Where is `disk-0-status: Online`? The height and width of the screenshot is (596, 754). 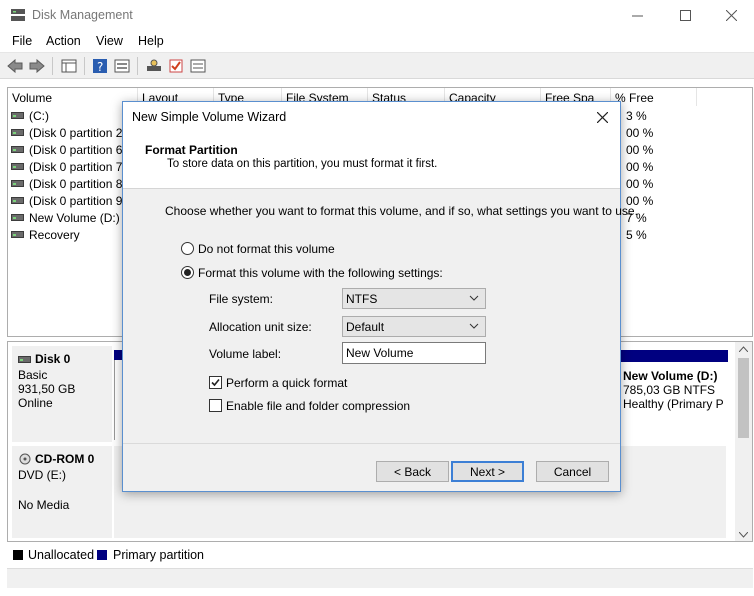 disk-0-status: Online is located at coordinates (35, 403).